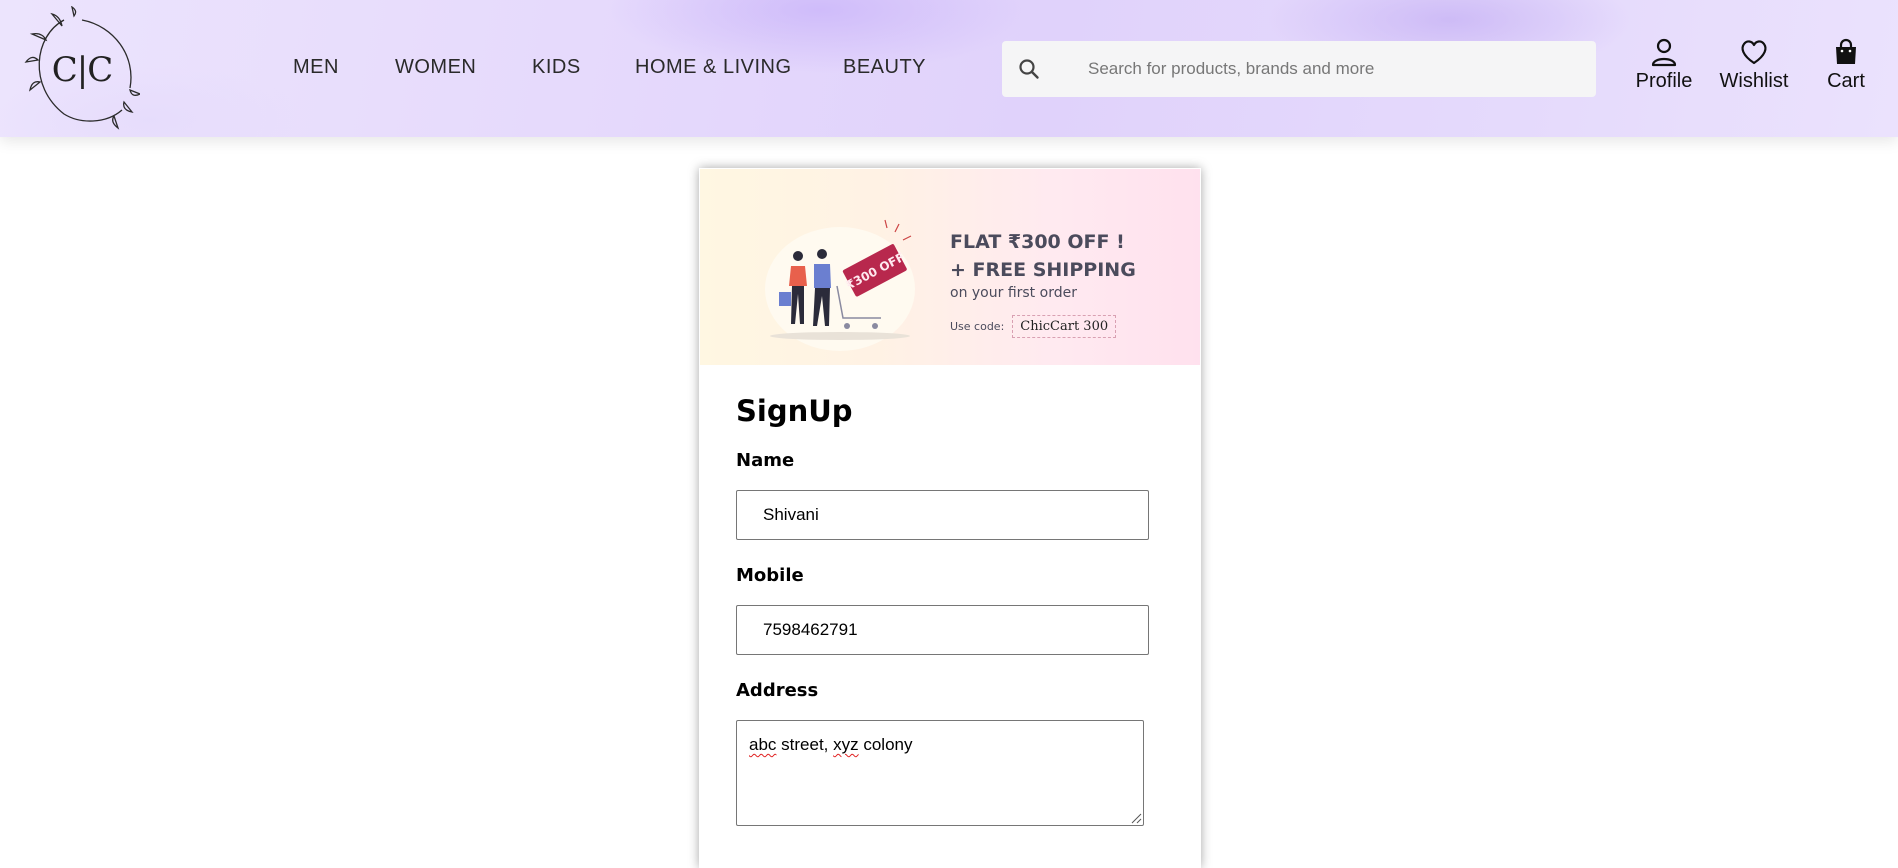 Image resolution: width=1898 pixels, height=868 pixels. What do you see at coordinates (1136, 818) in the screenshot?
I see `resize-grip-icon` at bounding box center [1136, 818].